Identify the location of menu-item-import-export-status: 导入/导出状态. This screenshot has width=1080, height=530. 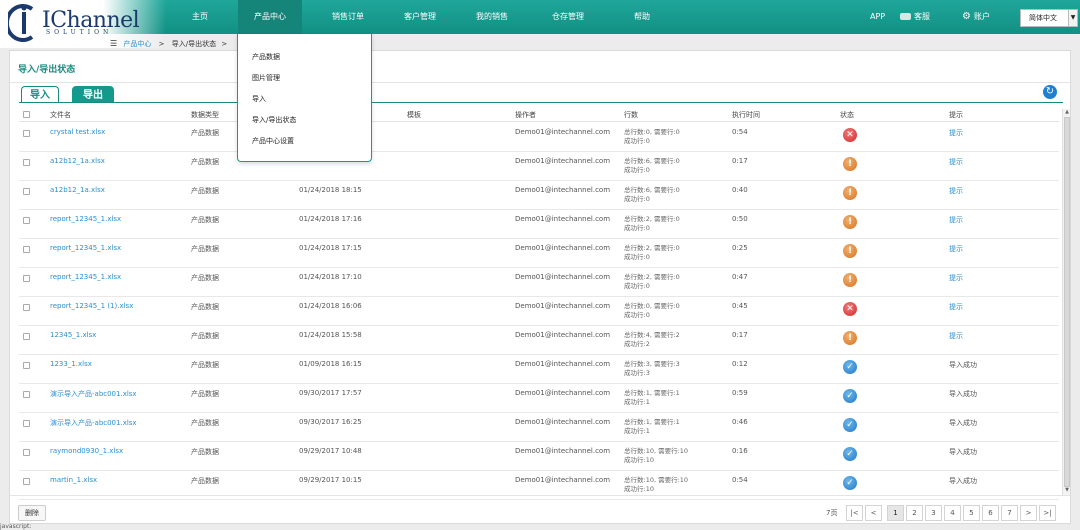
(274, 120).